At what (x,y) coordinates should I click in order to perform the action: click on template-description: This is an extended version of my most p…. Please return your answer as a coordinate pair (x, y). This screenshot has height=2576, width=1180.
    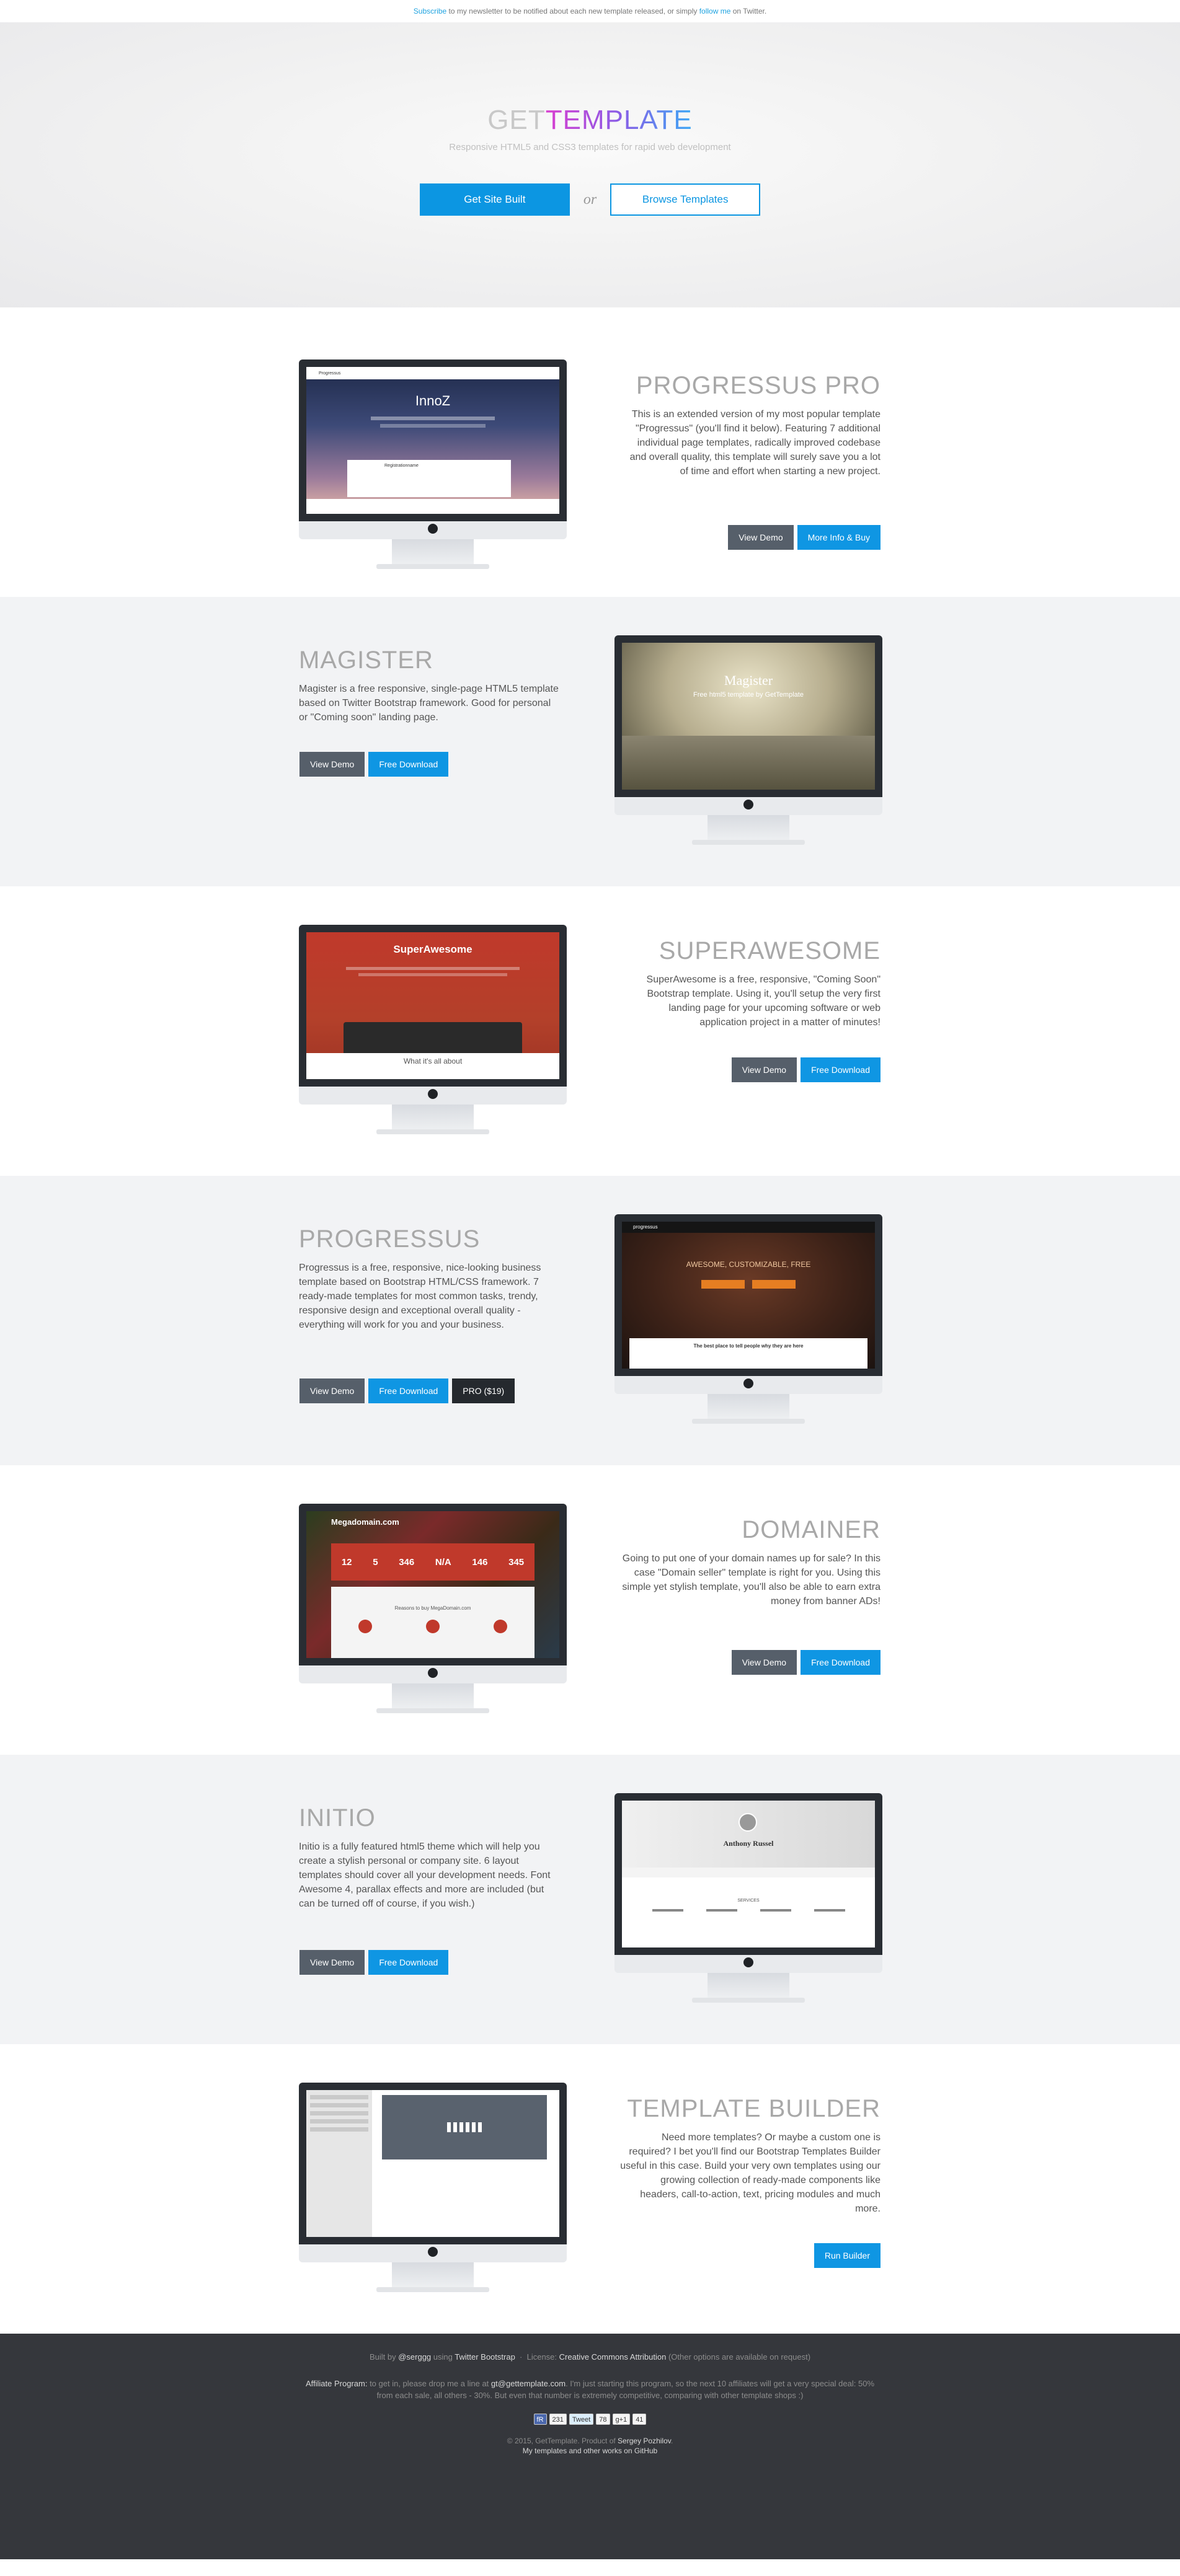
    Looking at the image, I should click on (755, 443).